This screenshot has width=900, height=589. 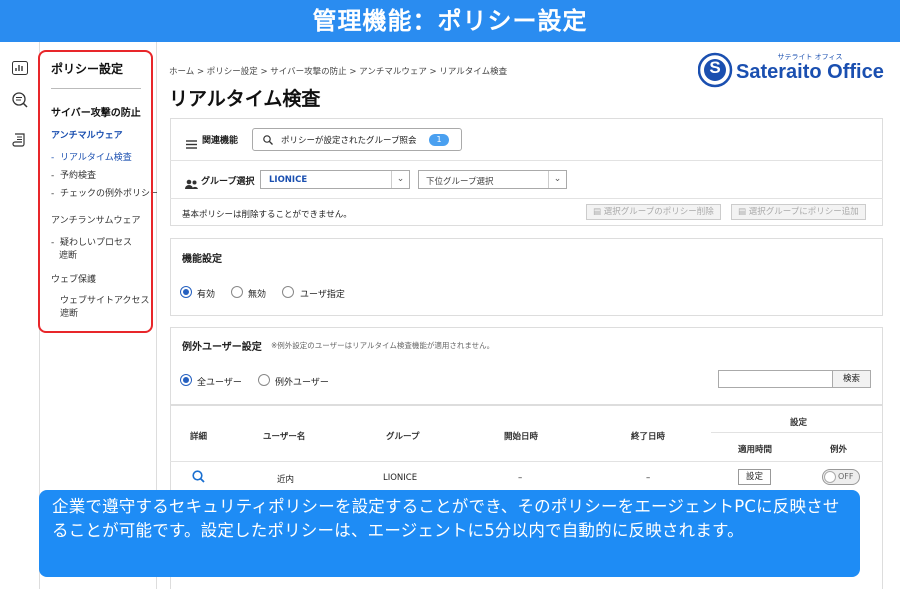 I want to click on scroll-icon, so click(x=20, y=140).